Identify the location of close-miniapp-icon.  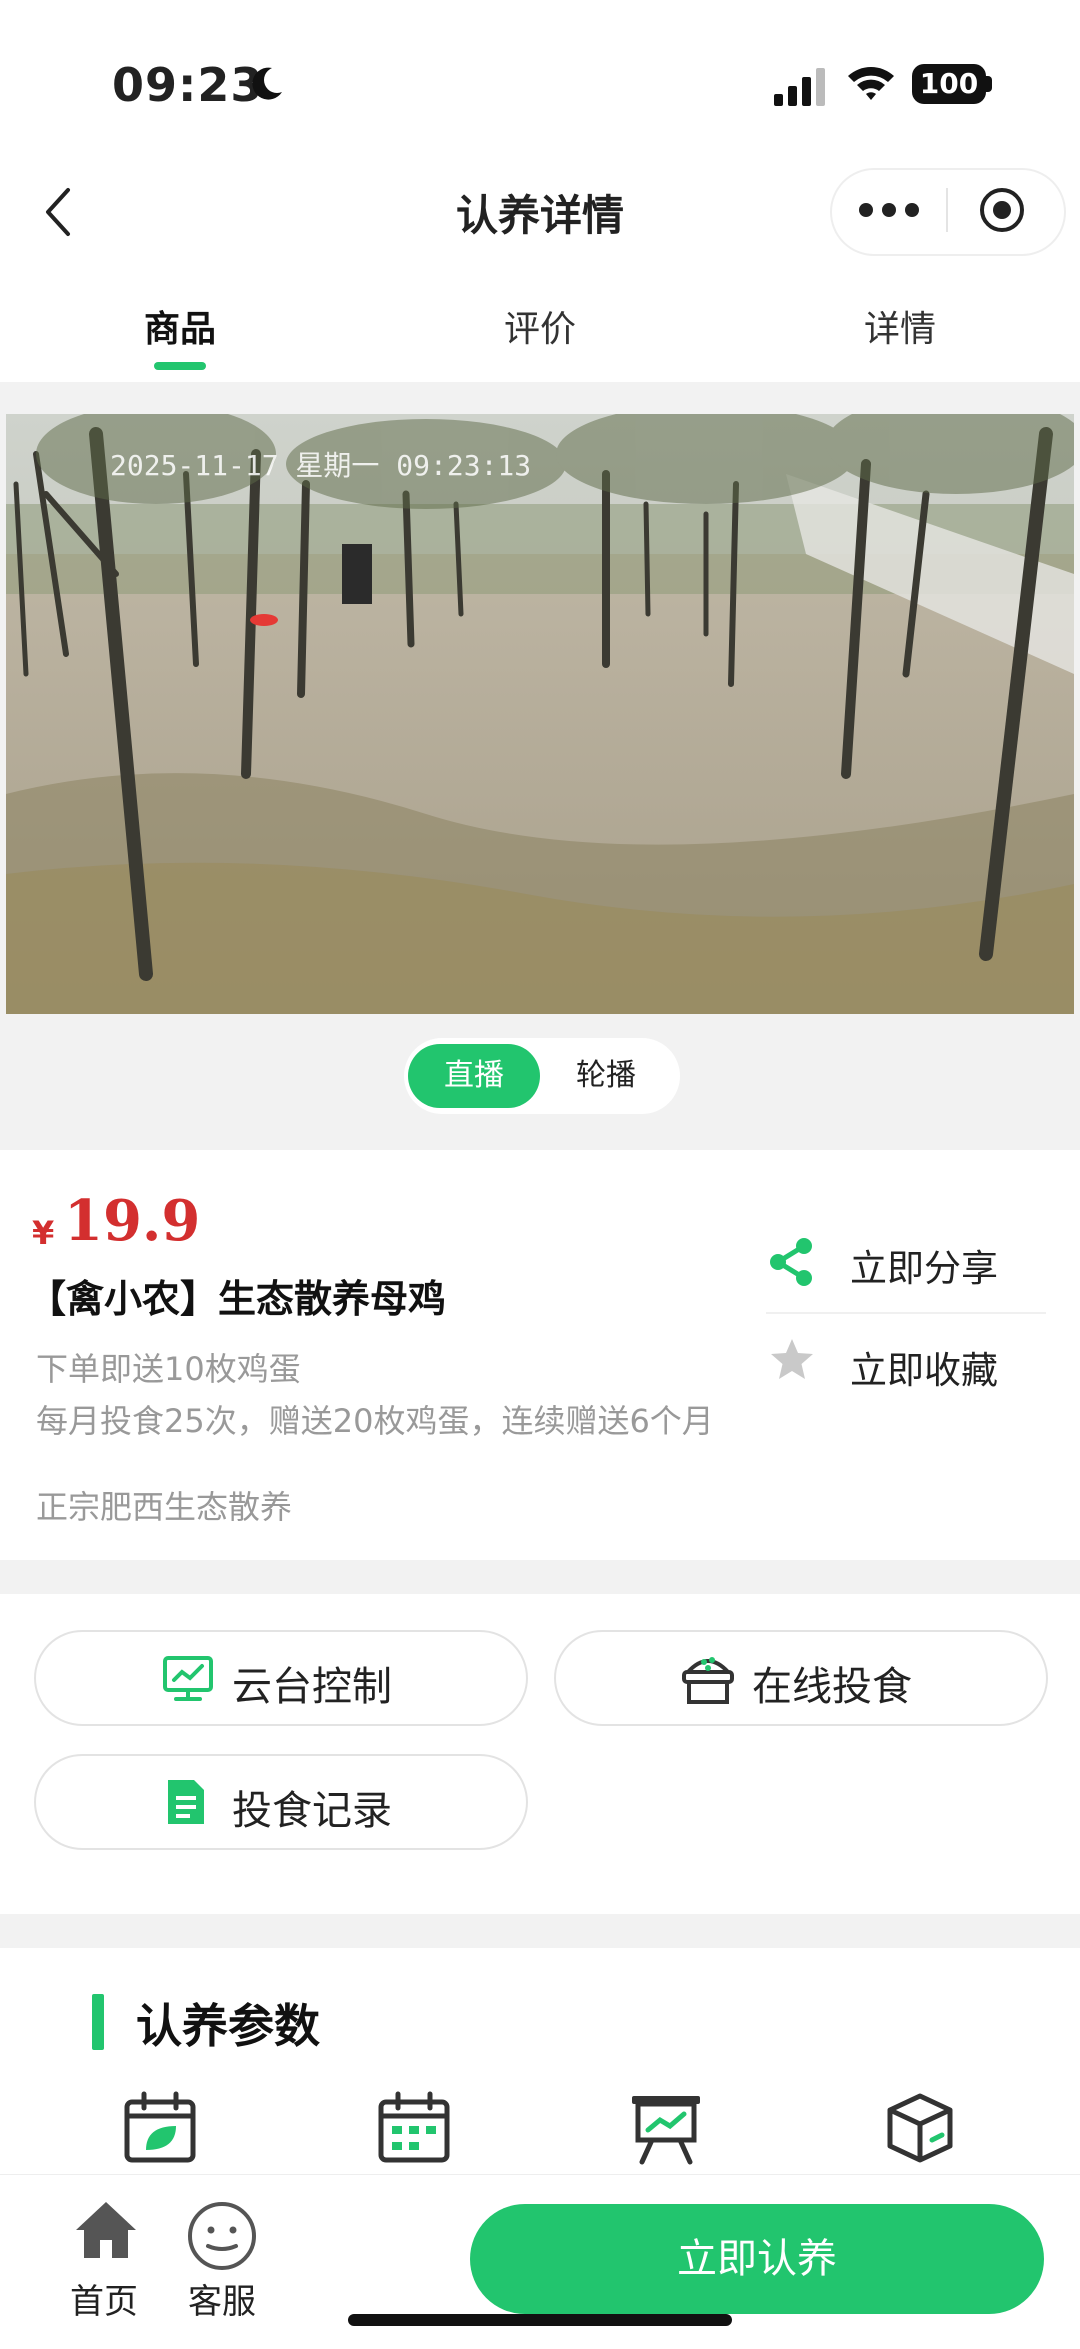
(1002, 210).